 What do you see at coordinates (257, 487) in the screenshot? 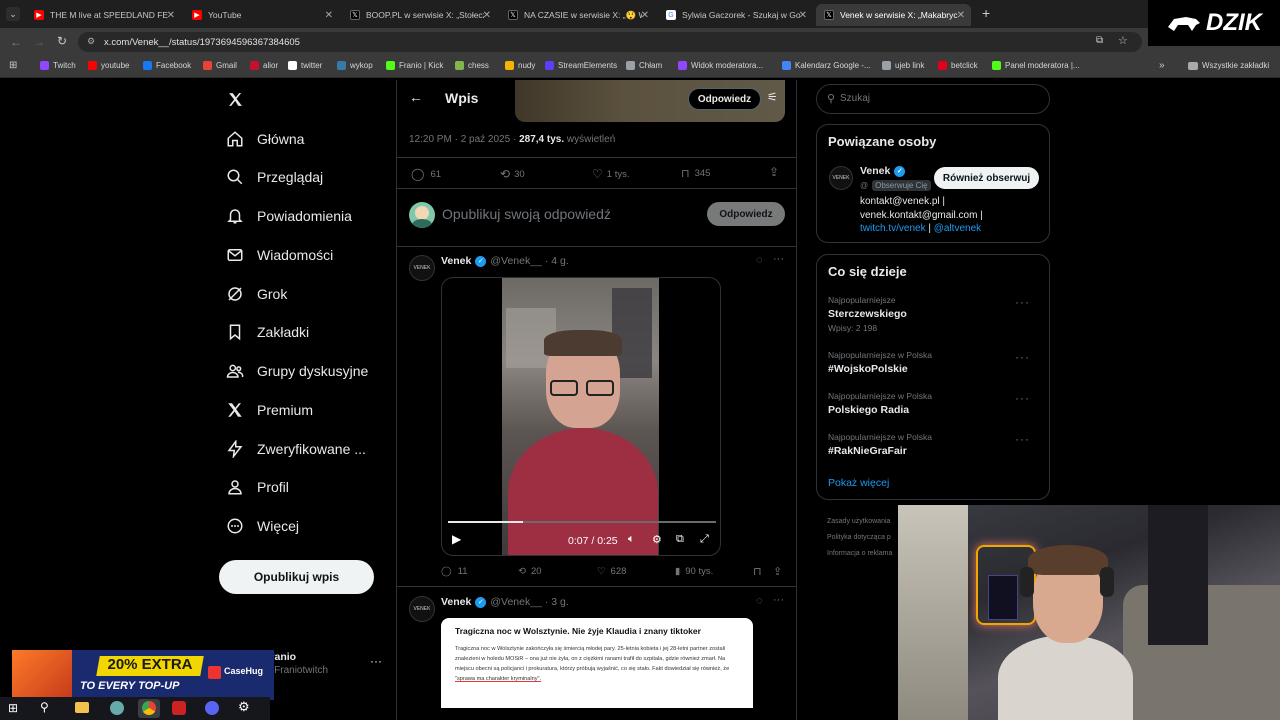
I see `nav-item-10: Profil` at bounding box center [257, 487].